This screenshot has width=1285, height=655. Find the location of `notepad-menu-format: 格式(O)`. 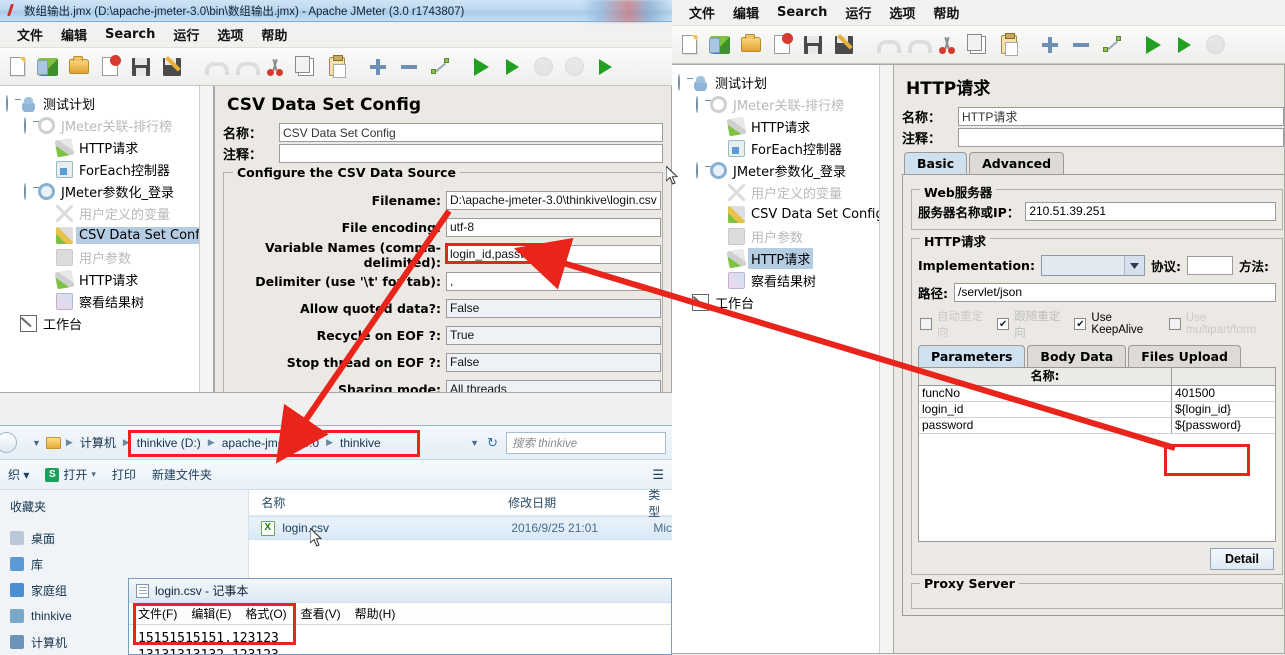

notepad-menu-format: 格式(O) is located at coordinates (265, 613).